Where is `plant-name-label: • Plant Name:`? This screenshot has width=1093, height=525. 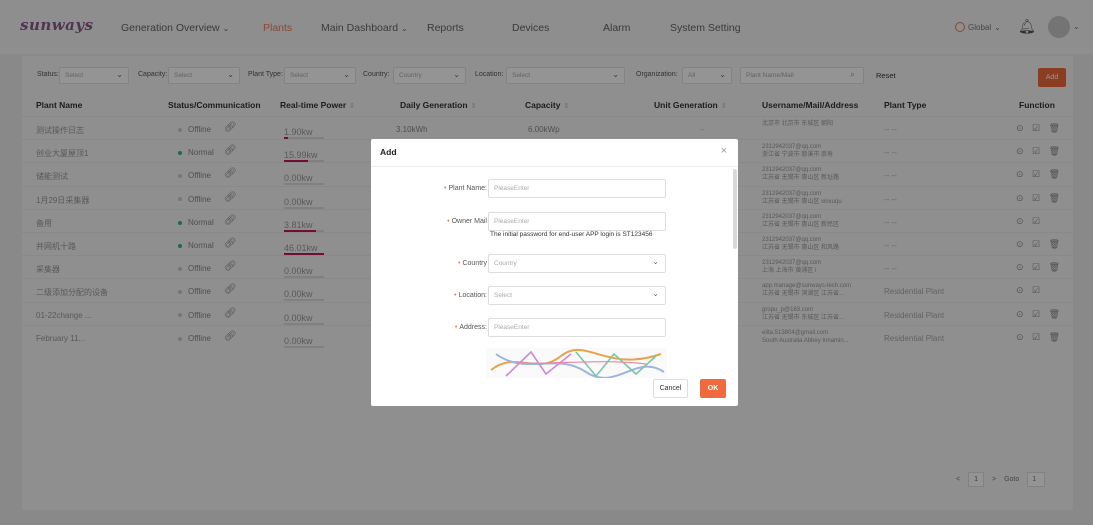 plant-name-label: • Plant Name: is located at coordinates (465, 188).